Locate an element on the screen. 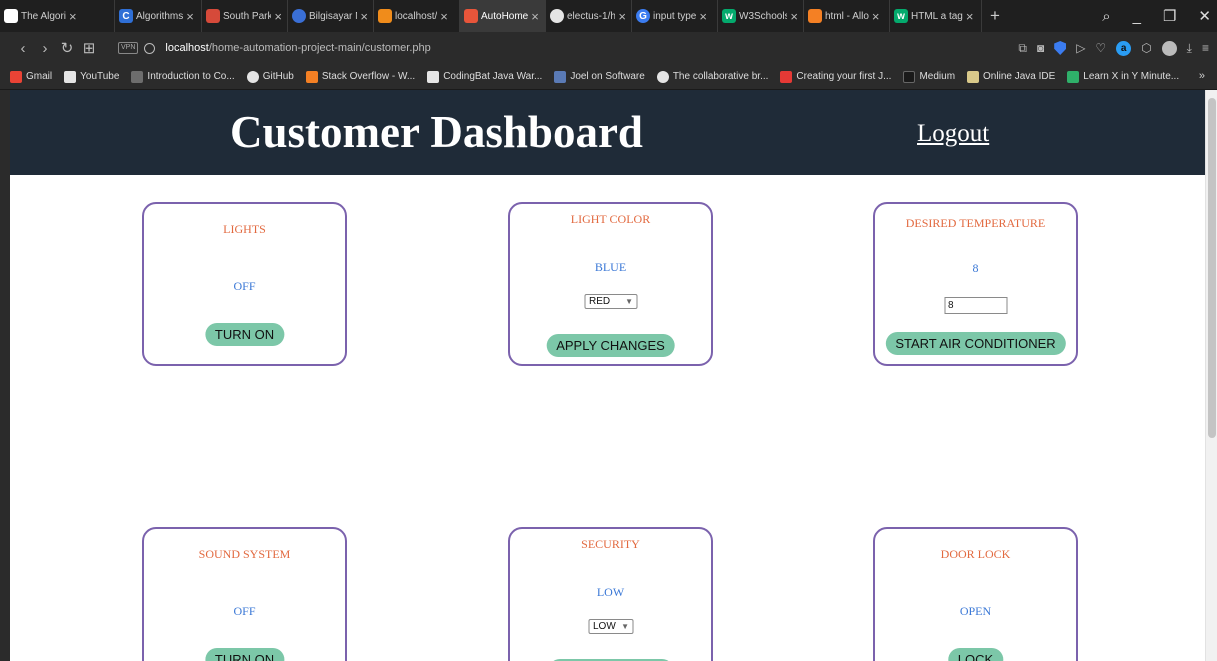 This screenshot has height=661, width=1217. select-value: LOW is located at coordinates (604, 626).